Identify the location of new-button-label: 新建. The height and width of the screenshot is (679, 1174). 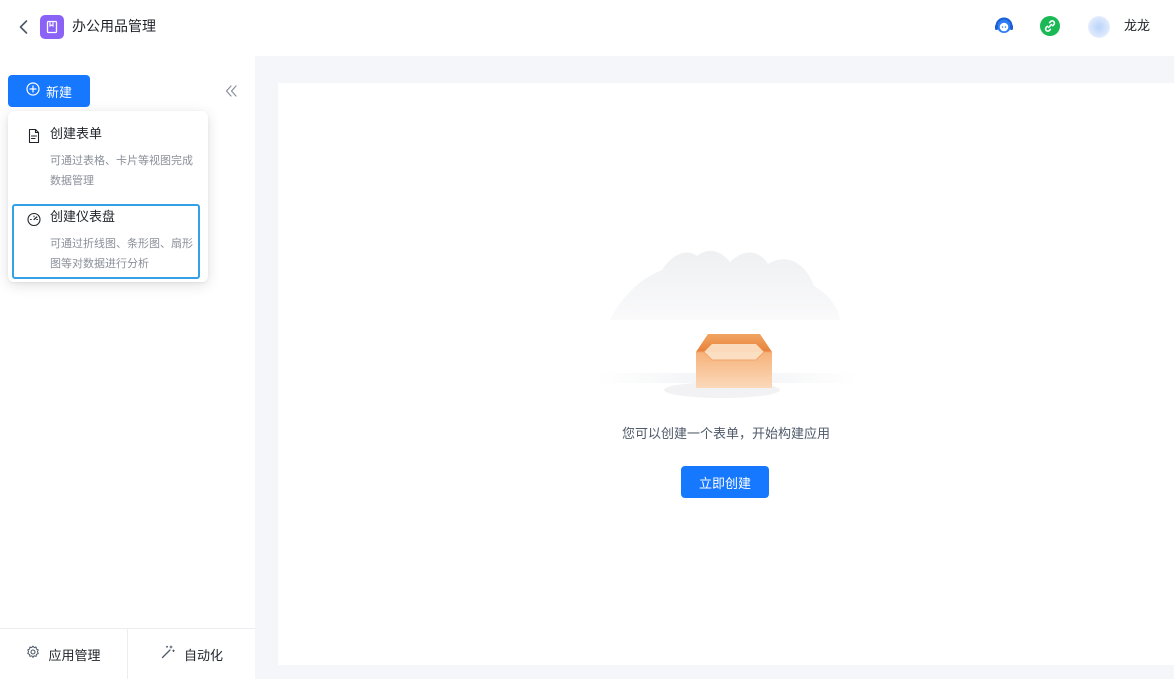
(58, 93).